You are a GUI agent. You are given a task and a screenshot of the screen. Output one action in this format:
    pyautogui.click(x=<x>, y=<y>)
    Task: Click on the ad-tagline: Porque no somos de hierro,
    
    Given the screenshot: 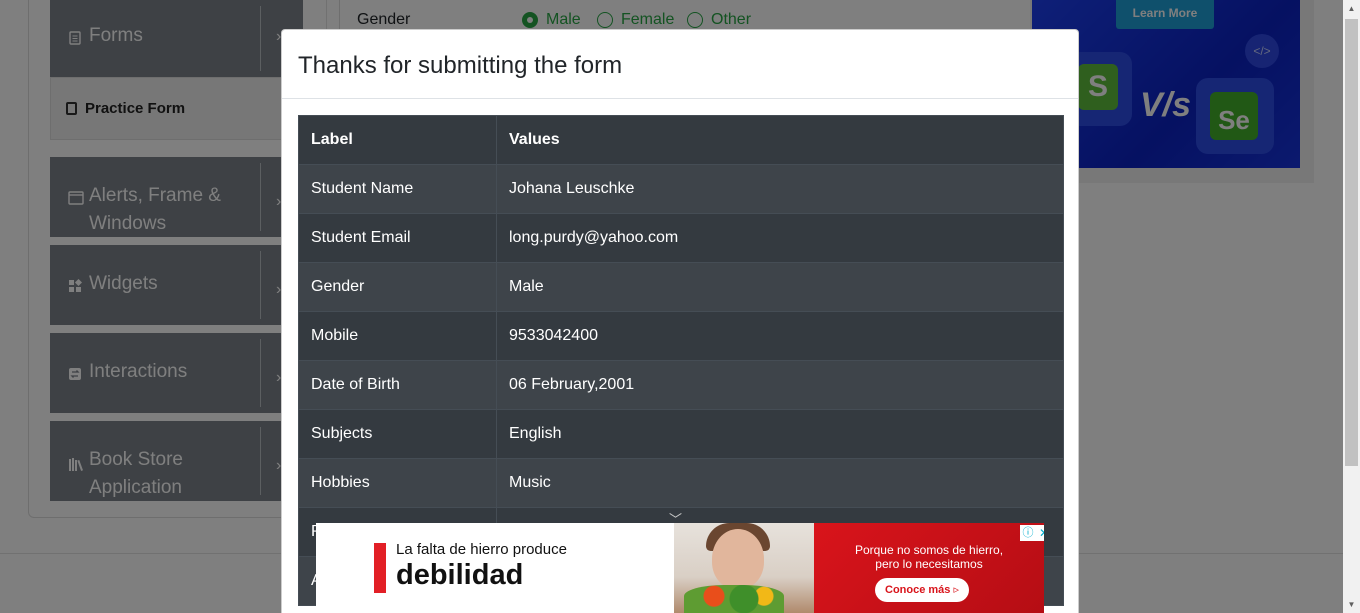 What is the action you would take?
    pyautogui.click(x=929, y=550)
    